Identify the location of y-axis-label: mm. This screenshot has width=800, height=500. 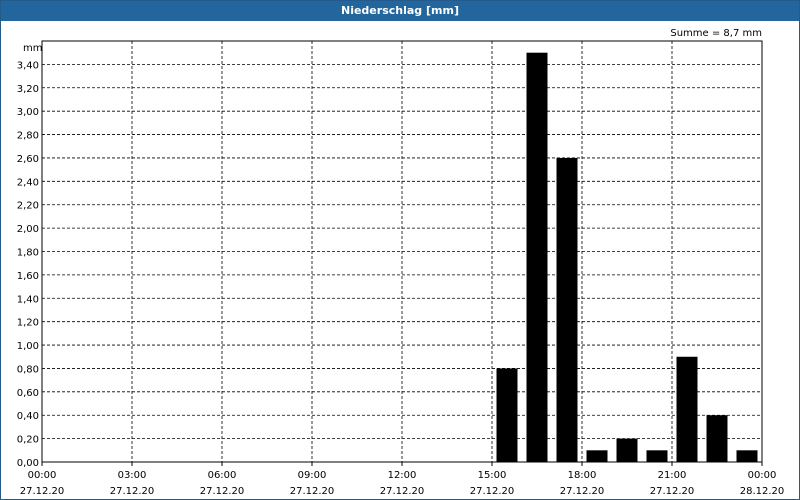
(32, 48).